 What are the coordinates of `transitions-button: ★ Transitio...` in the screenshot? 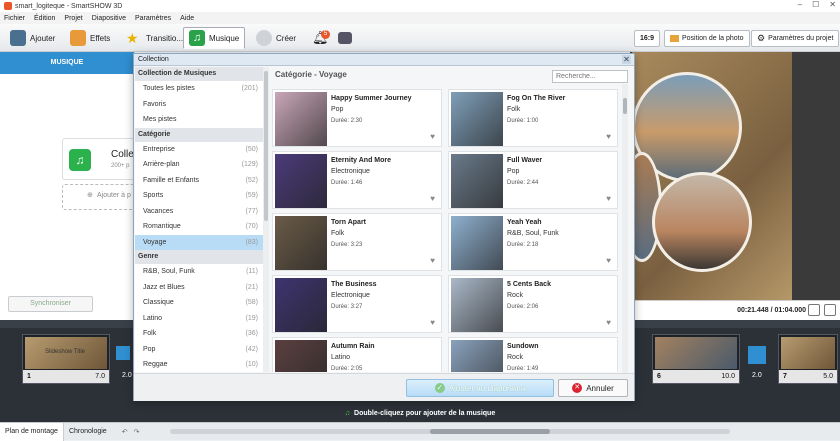 It's located at (154, 38).